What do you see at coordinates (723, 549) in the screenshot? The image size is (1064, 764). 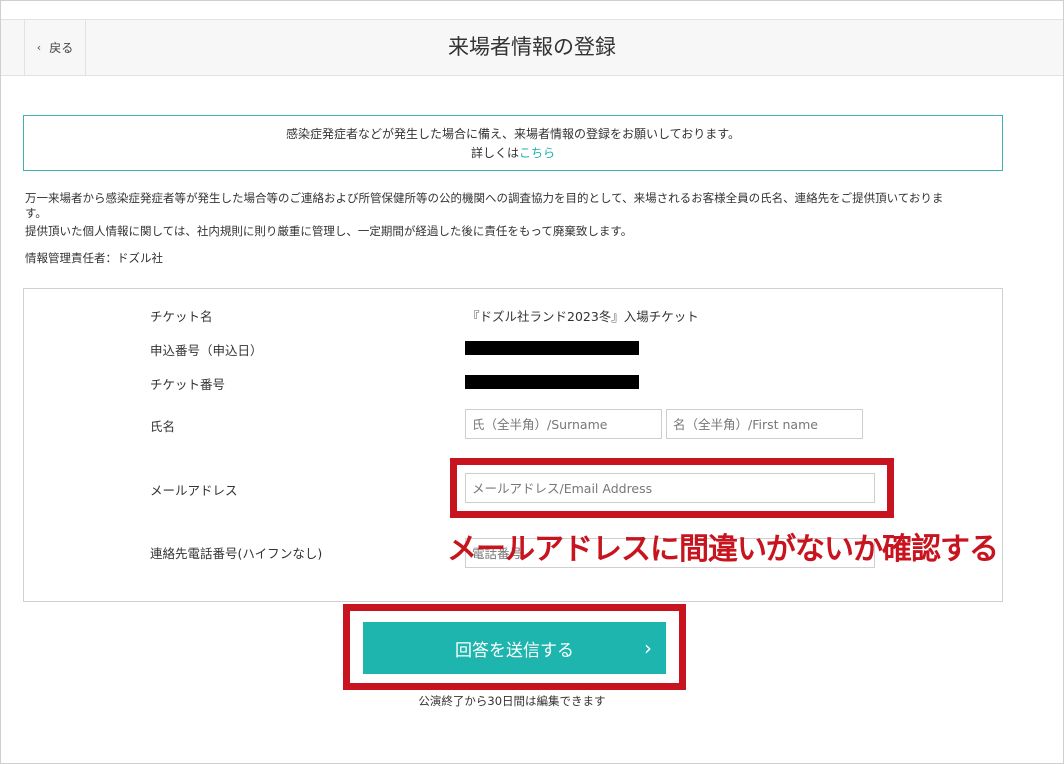 I see `annotation-caption: メールアドレスに間違いがないか確認する` at bounding box center [723, 549].